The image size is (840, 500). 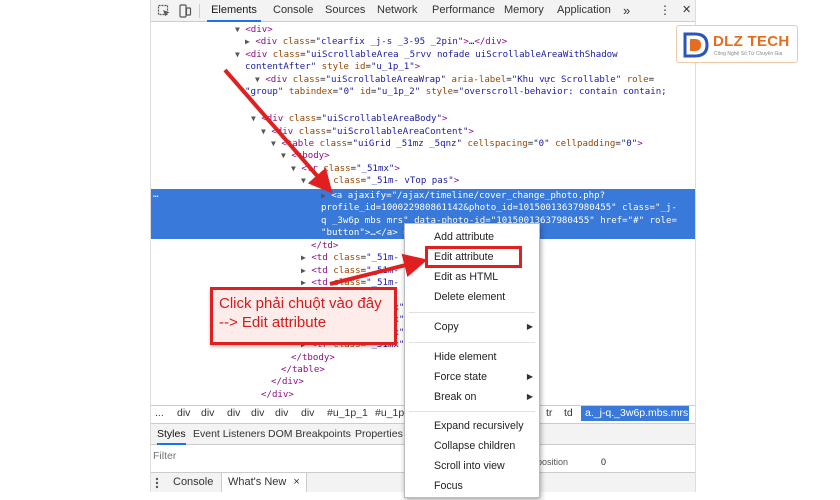 I want to click on tab-styles: Styles, so click(x=171, y=434).